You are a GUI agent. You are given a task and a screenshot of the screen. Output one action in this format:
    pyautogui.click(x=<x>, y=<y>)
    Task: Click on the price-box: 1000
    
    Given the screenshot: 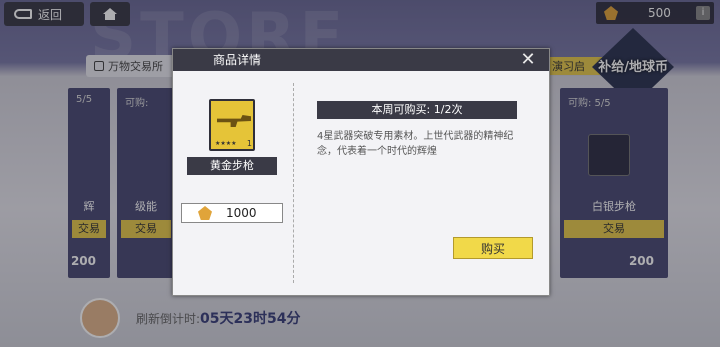 What is the action you would take?
    pyautogui.click(x=232, y=213)
    